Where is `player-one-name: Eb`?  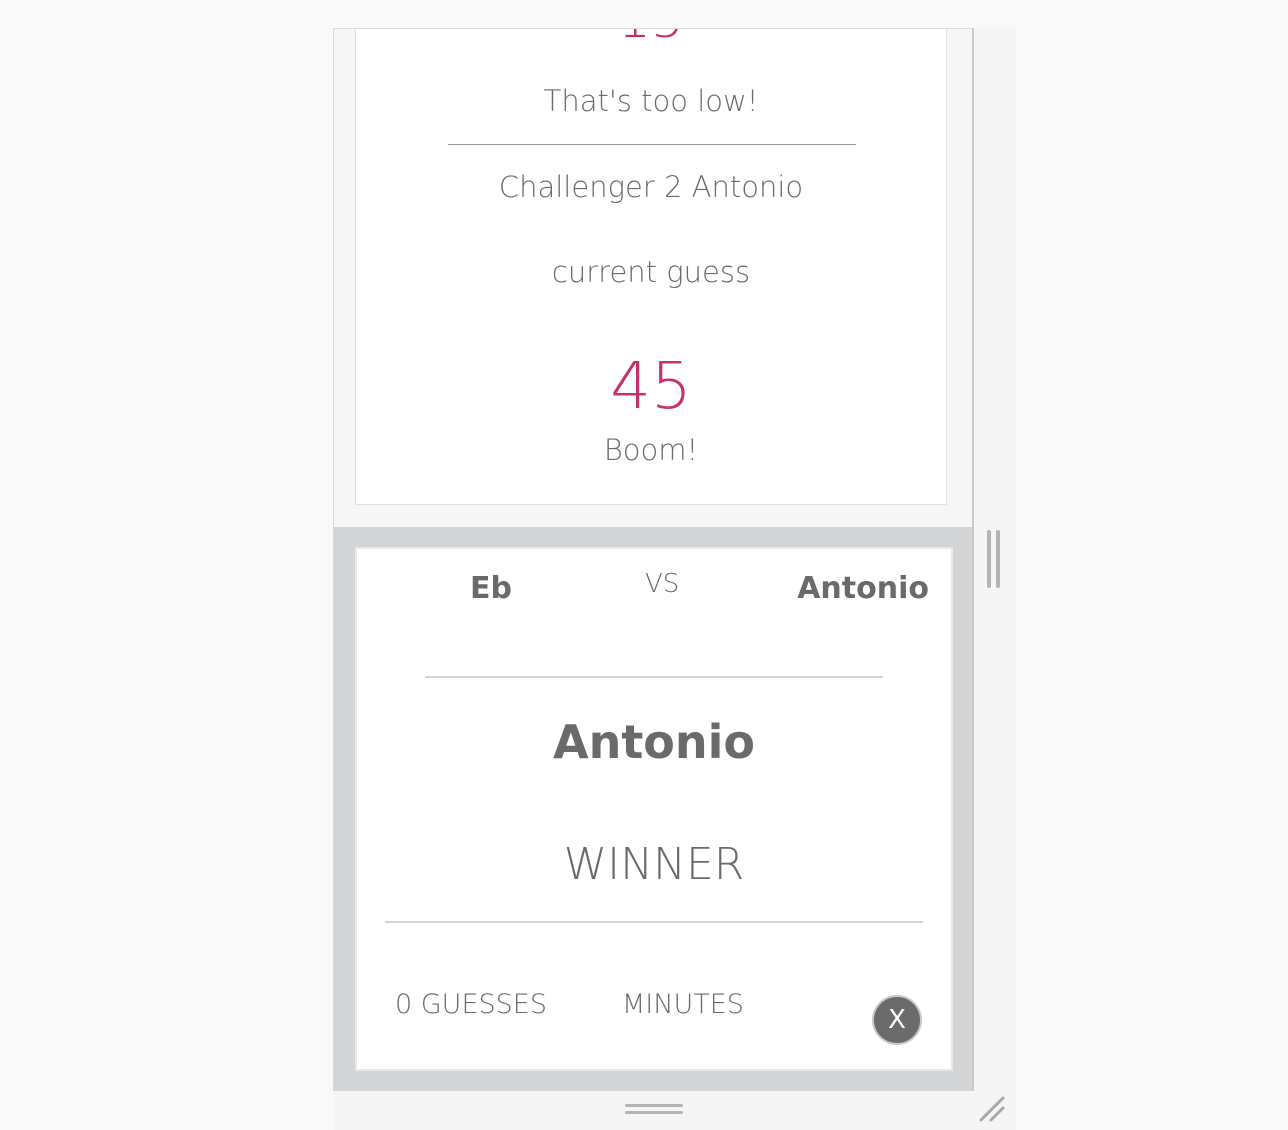 player-one-name: Eb is located at coordinates (491, 588).